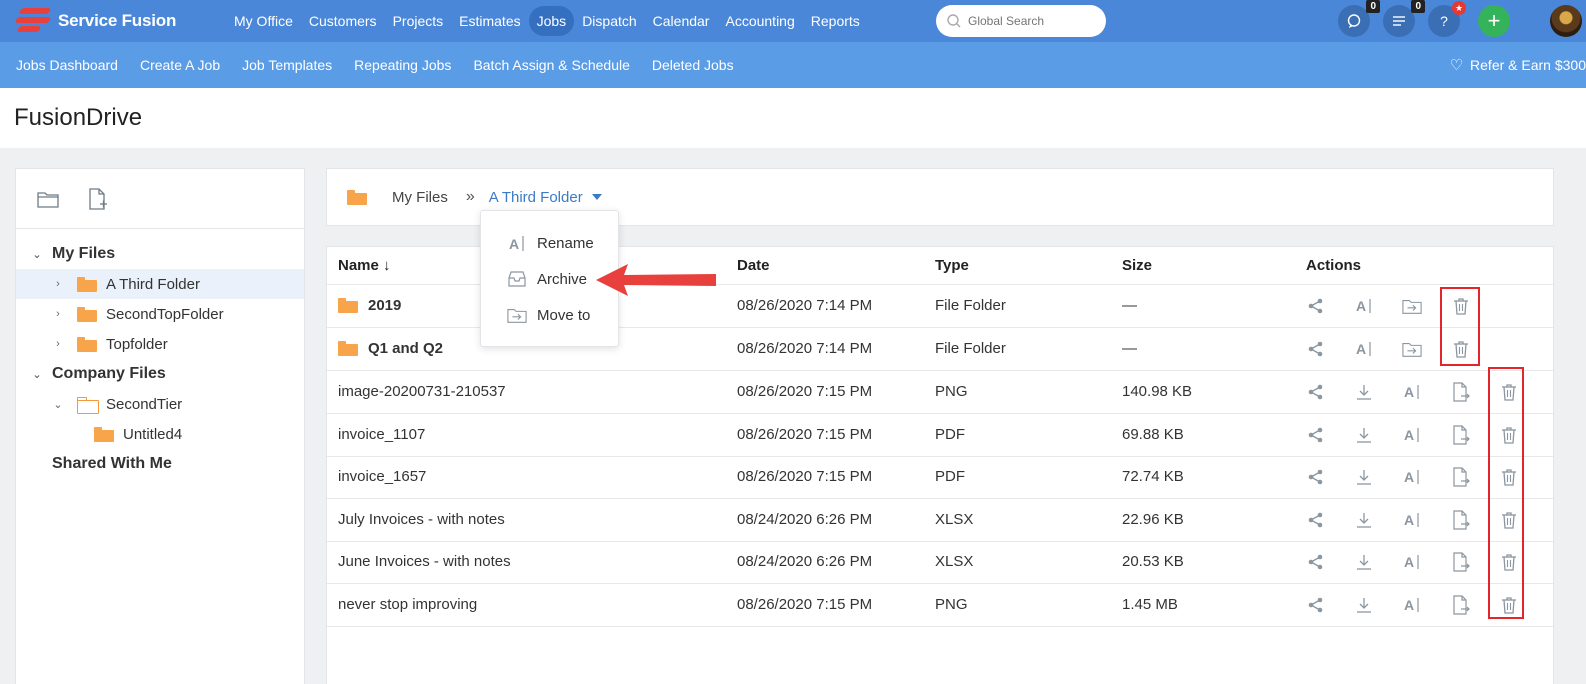 This screenshot has width=1586, height=684. I want to click on tasks-button: 0, so click(1404, 18).